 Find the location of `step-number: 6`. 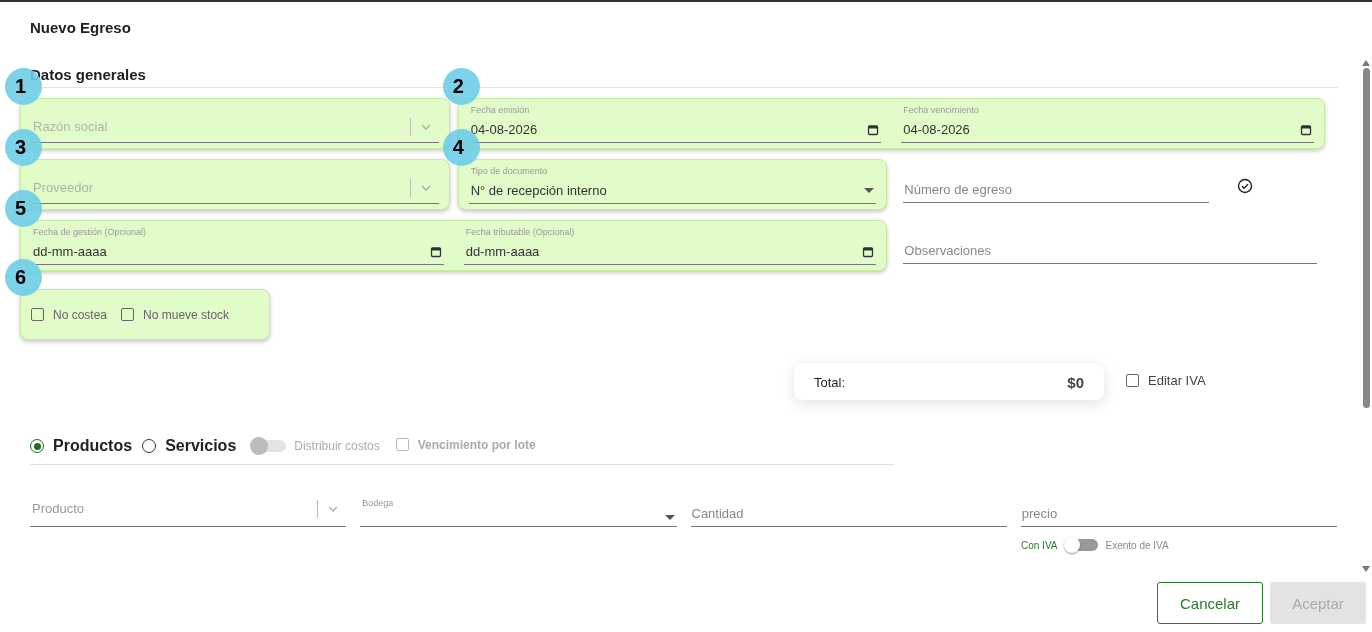

step-number: 6 is located at coordinates (23, 277).